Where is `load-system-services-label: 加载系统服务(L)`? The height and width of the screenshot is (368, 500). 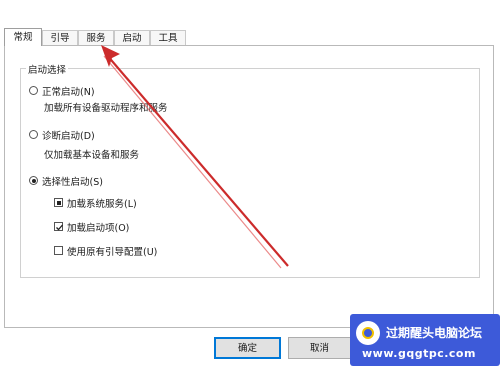
load-system-services-label: 加载系统服务(L) is located at coordinates (102, 203).